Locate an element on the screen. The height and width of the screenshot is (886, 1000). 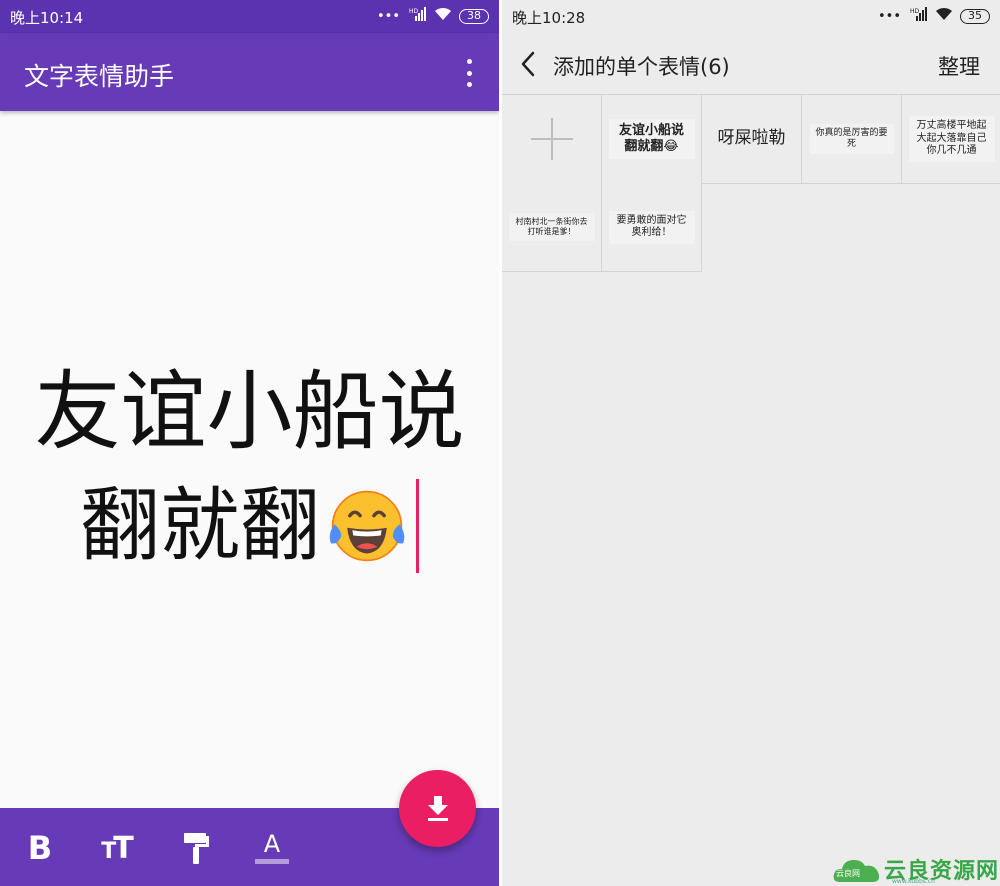
sticker-item: 你真的是厉害的要死 is located at coordinates (852, 139).